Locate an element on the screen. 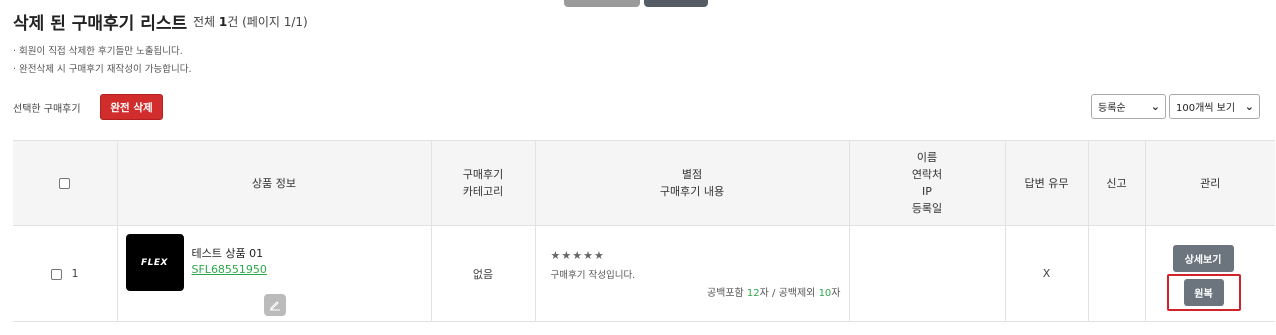  top-gray-button is located at coordinates (602, 3).